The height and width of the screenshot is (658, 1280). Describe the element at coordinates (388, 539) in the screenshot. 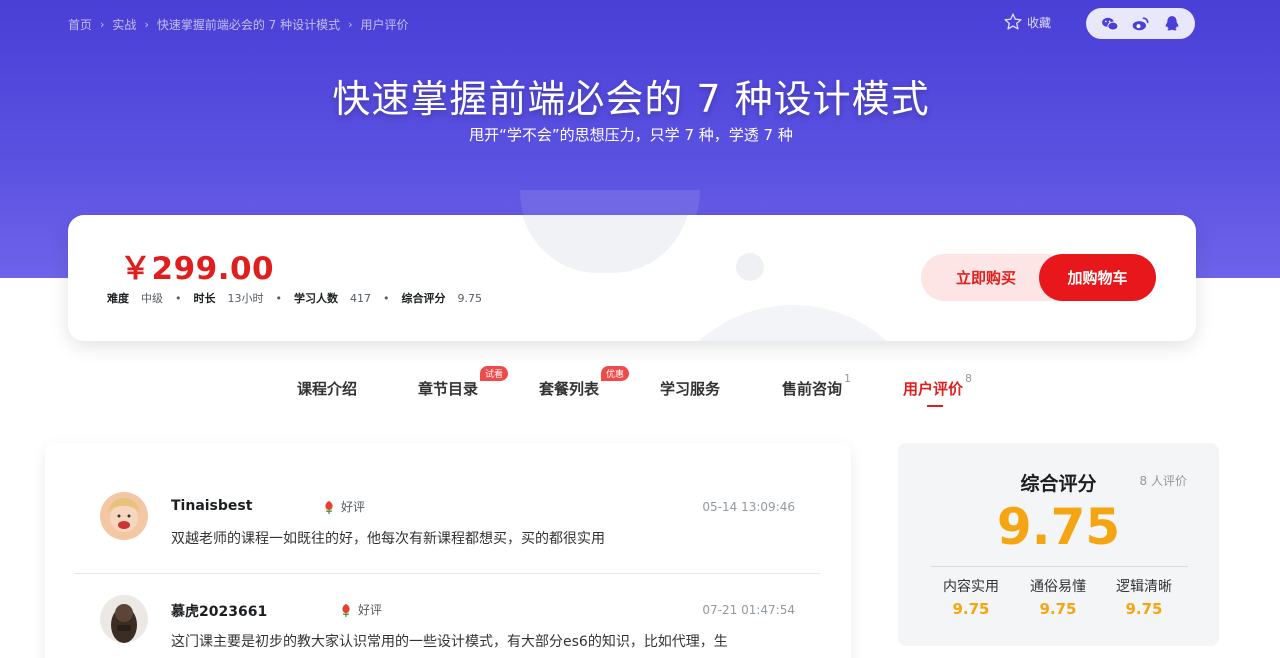

I see `review-content: 双越老师的课程一如既往的好，他每次有新课程都想买，买的都很实用` at that location.